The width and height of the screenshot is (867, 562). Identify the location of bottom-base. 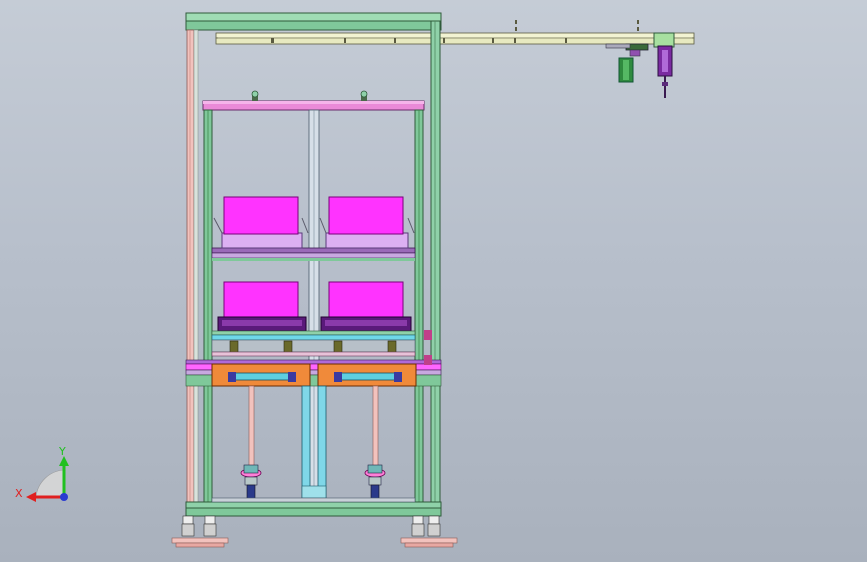
(313, 507).